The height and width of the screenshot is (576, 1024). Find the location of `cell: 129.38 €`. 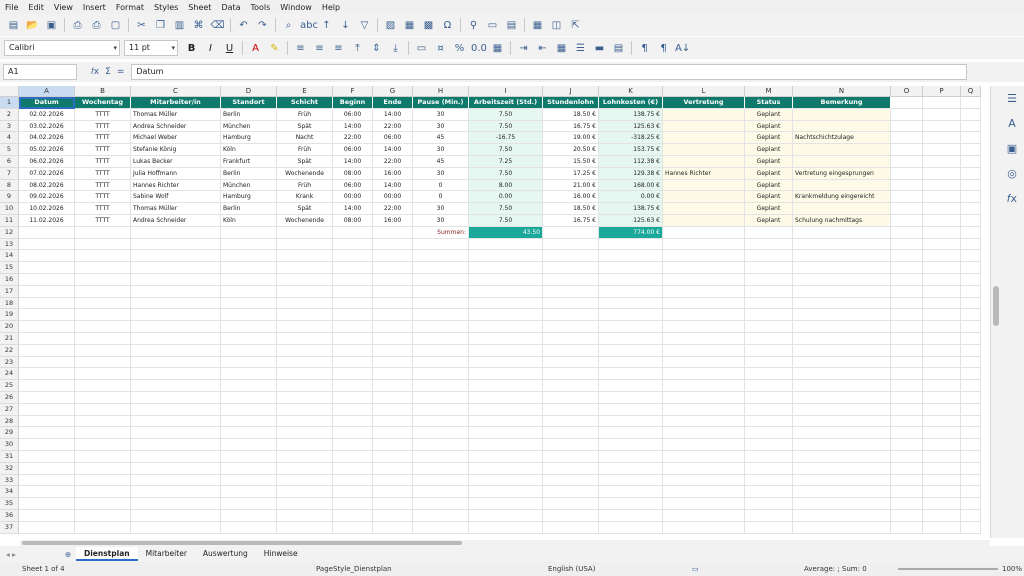

cell: 129.38 € is located at coordinates (631, 173).